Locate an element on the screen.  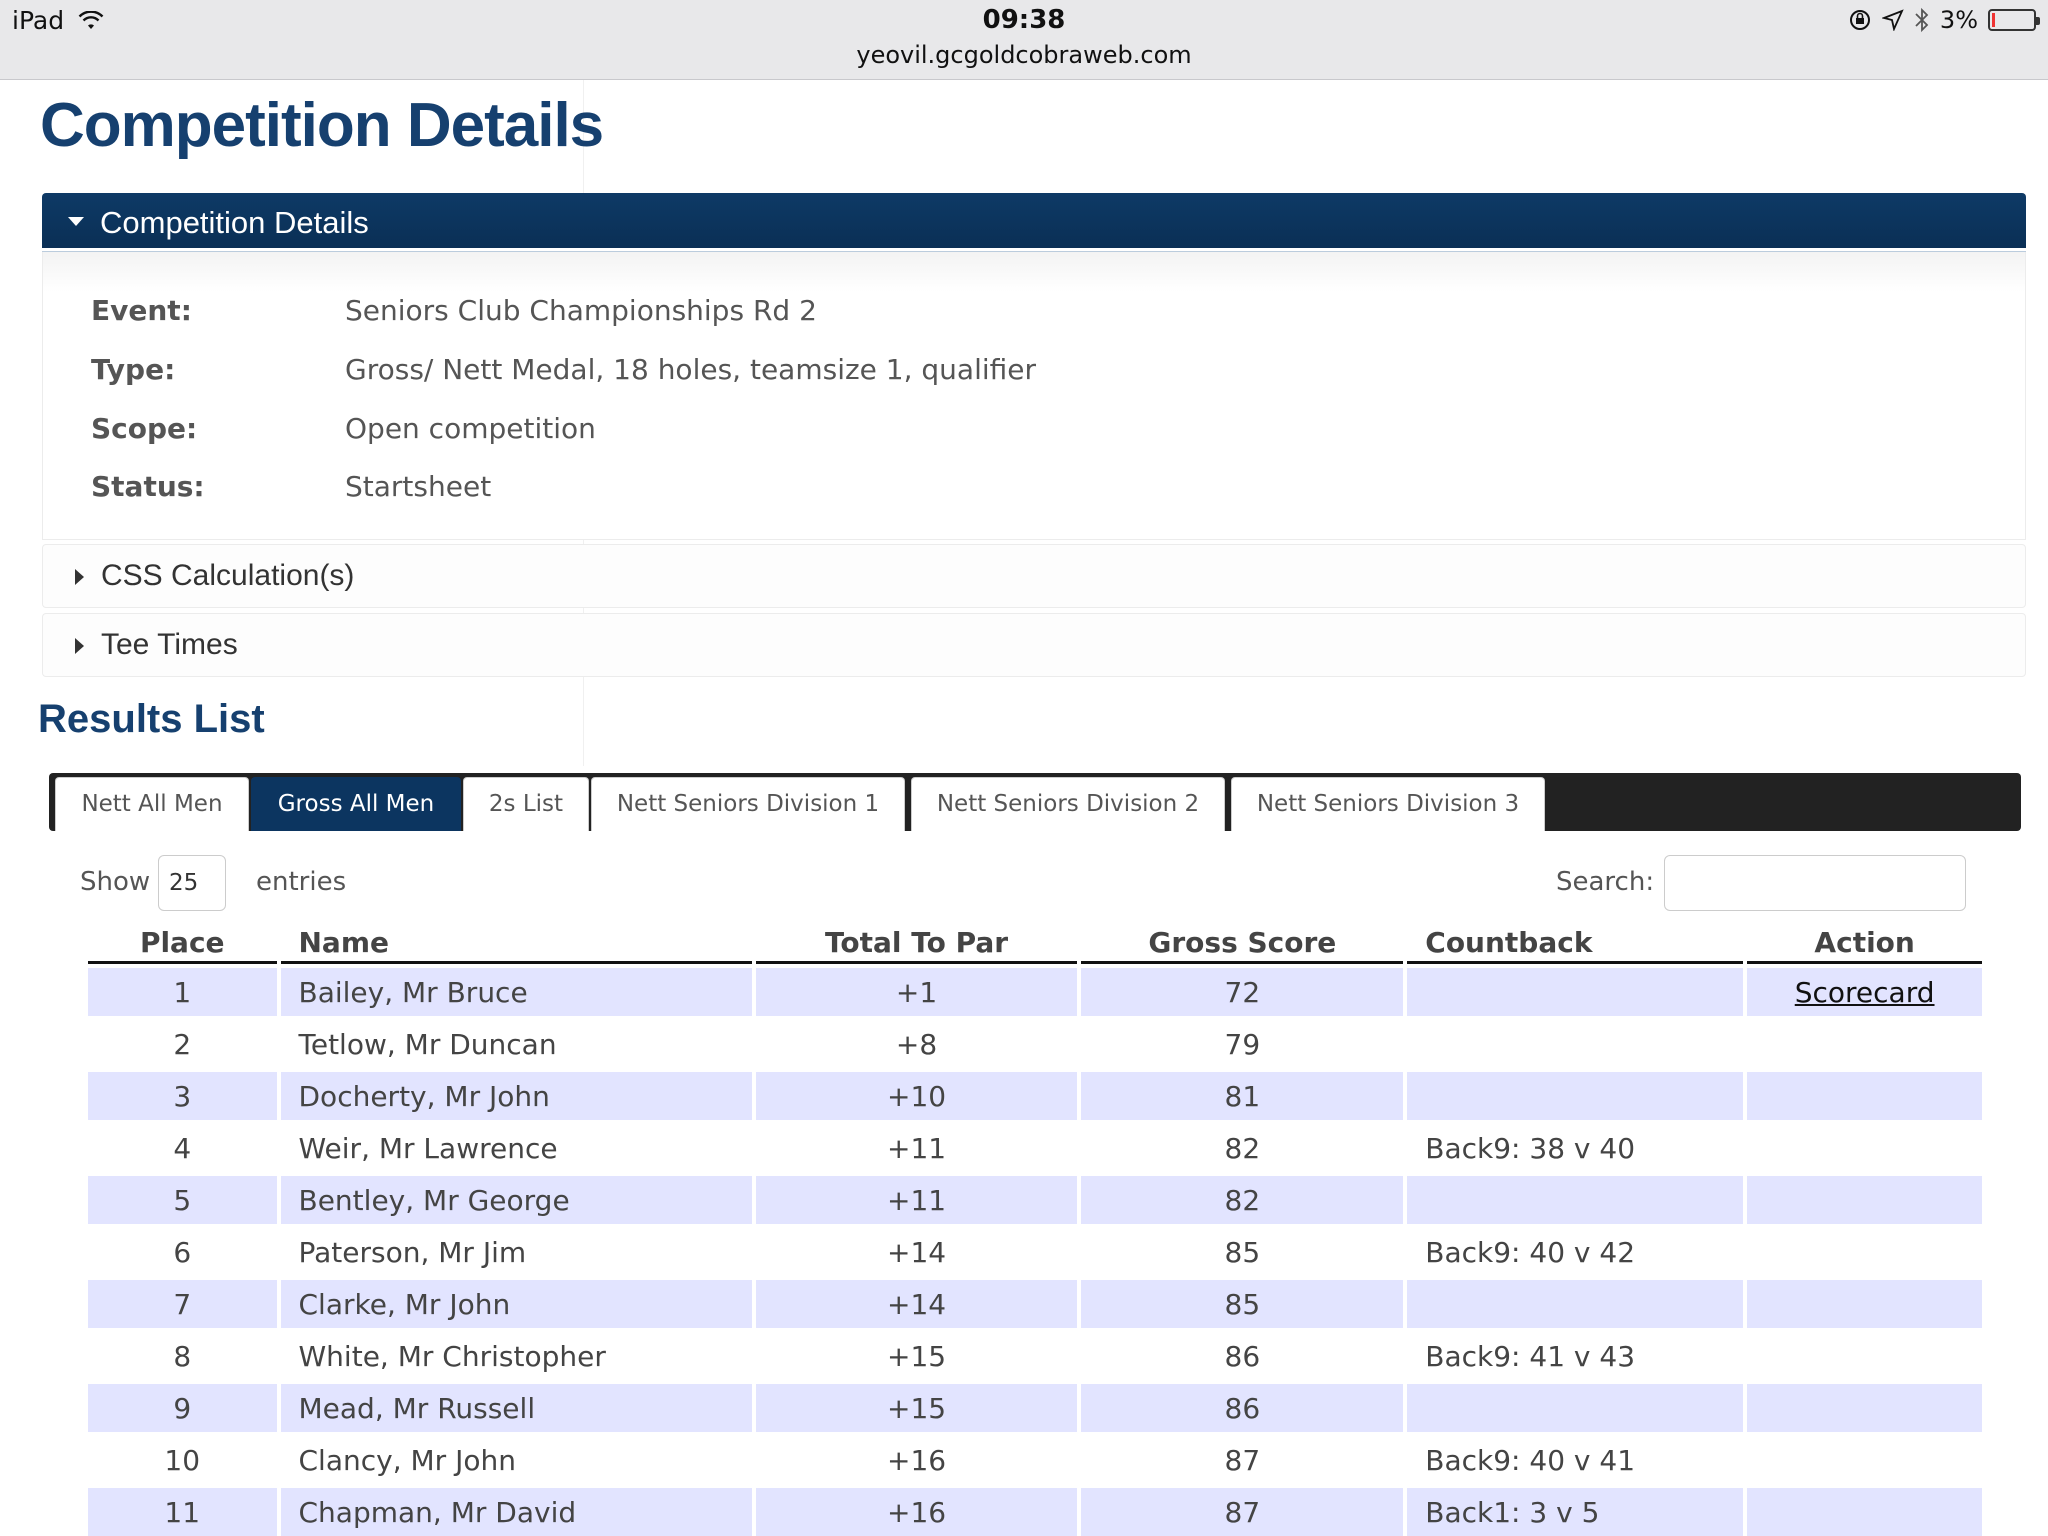
tab-nett-seniors-division-1: Nett Seniors Division 1 is located at coordinates (748, 804).